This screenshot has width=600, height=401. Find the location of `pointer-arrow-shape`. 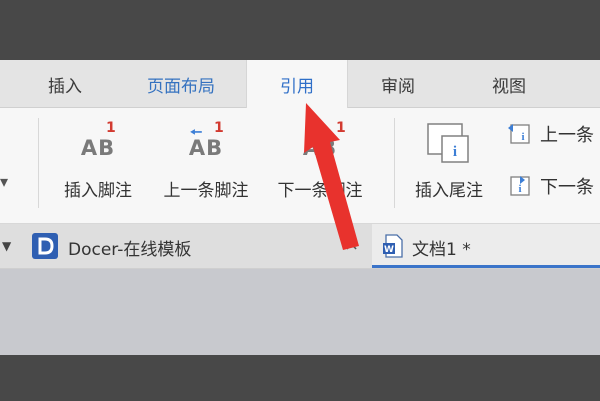

pointer-arrow-shape is located at coordinates (331, 176).